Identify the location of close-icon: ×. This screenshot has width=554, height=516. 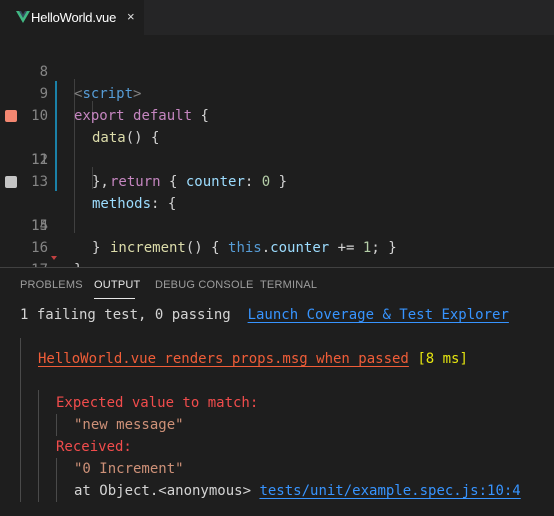
(131, 16).